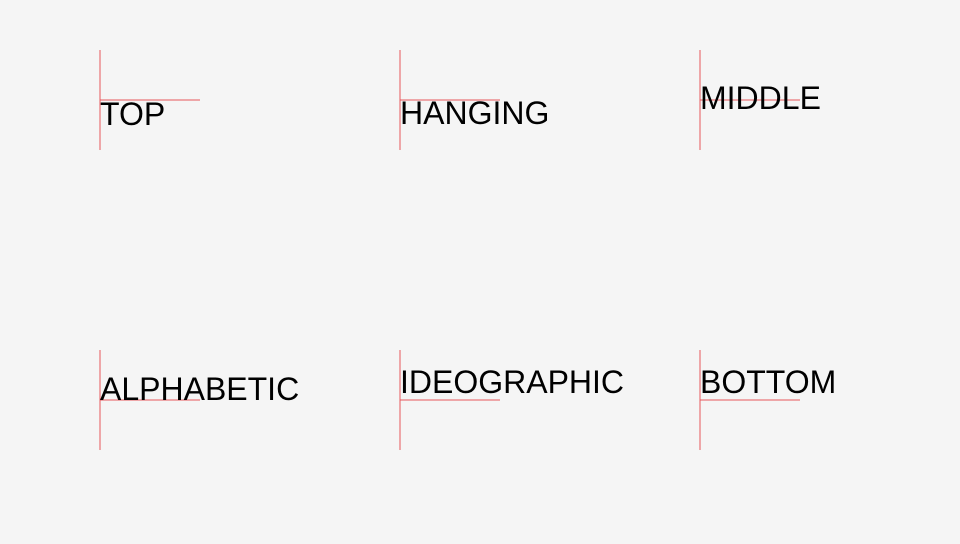 The height and width of the screenshot is (544, 960). I want to click on sample-middle: MIDDLE, so click(760, 100).